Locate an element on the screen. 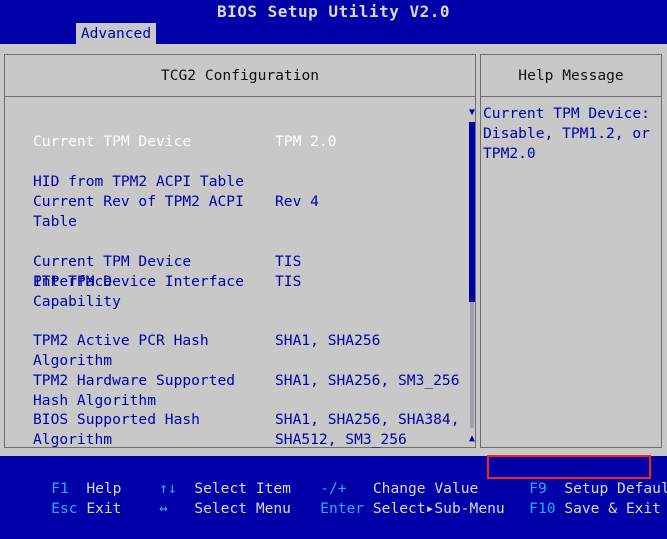 This screenshot has height=539, width=667. setting-ptp-interface-label: PTP TPM Device Interface Capability is located at coordinates (138, 291).